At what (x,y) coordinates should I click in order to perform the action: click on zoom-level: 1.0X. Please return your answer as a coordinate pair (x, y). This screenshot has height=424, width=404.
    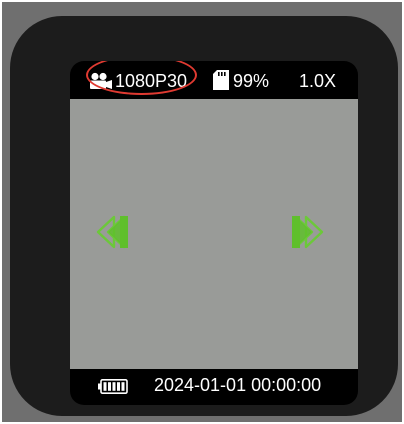
    Looking at the image, I should click on (318, 81).